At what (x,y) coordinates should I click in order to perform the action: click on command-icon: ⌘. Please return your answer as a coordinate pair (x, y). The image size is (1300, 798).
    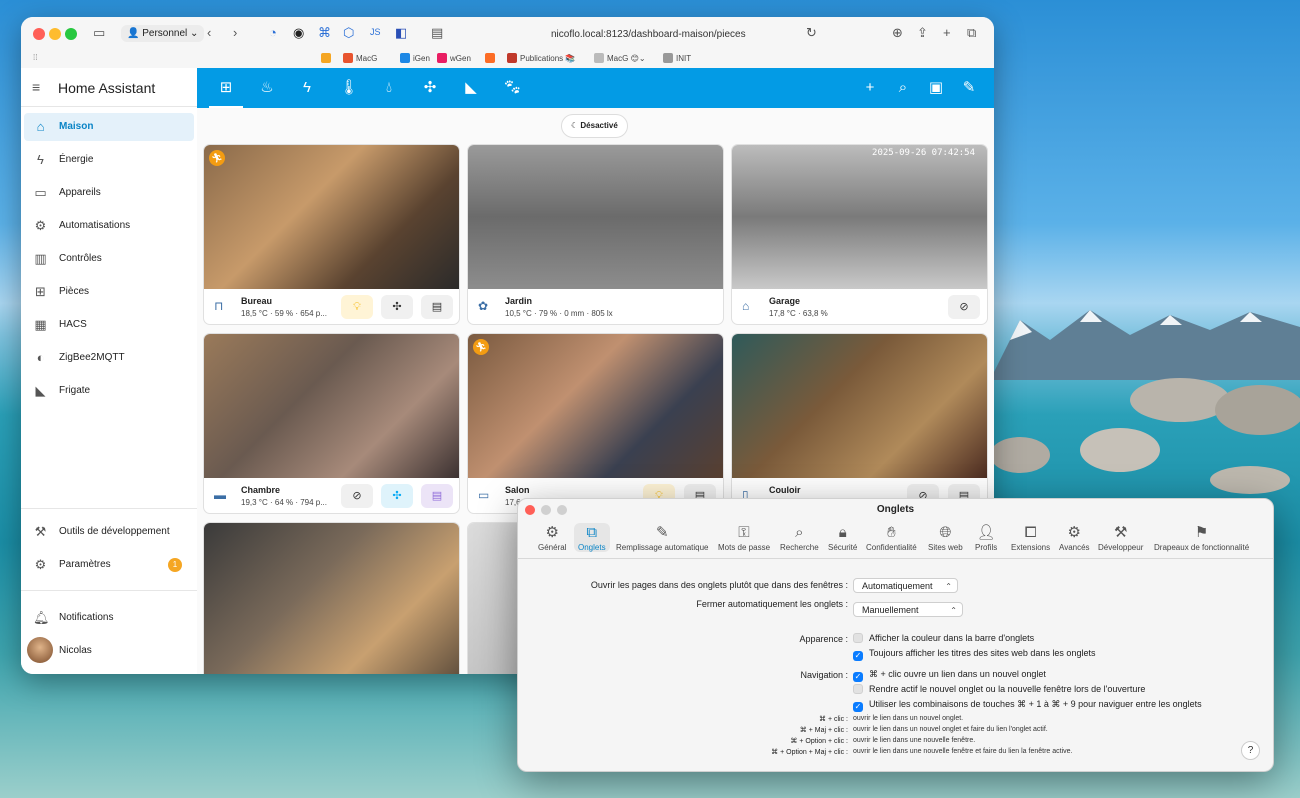
    Looking at the image, I should click on (324, 33).